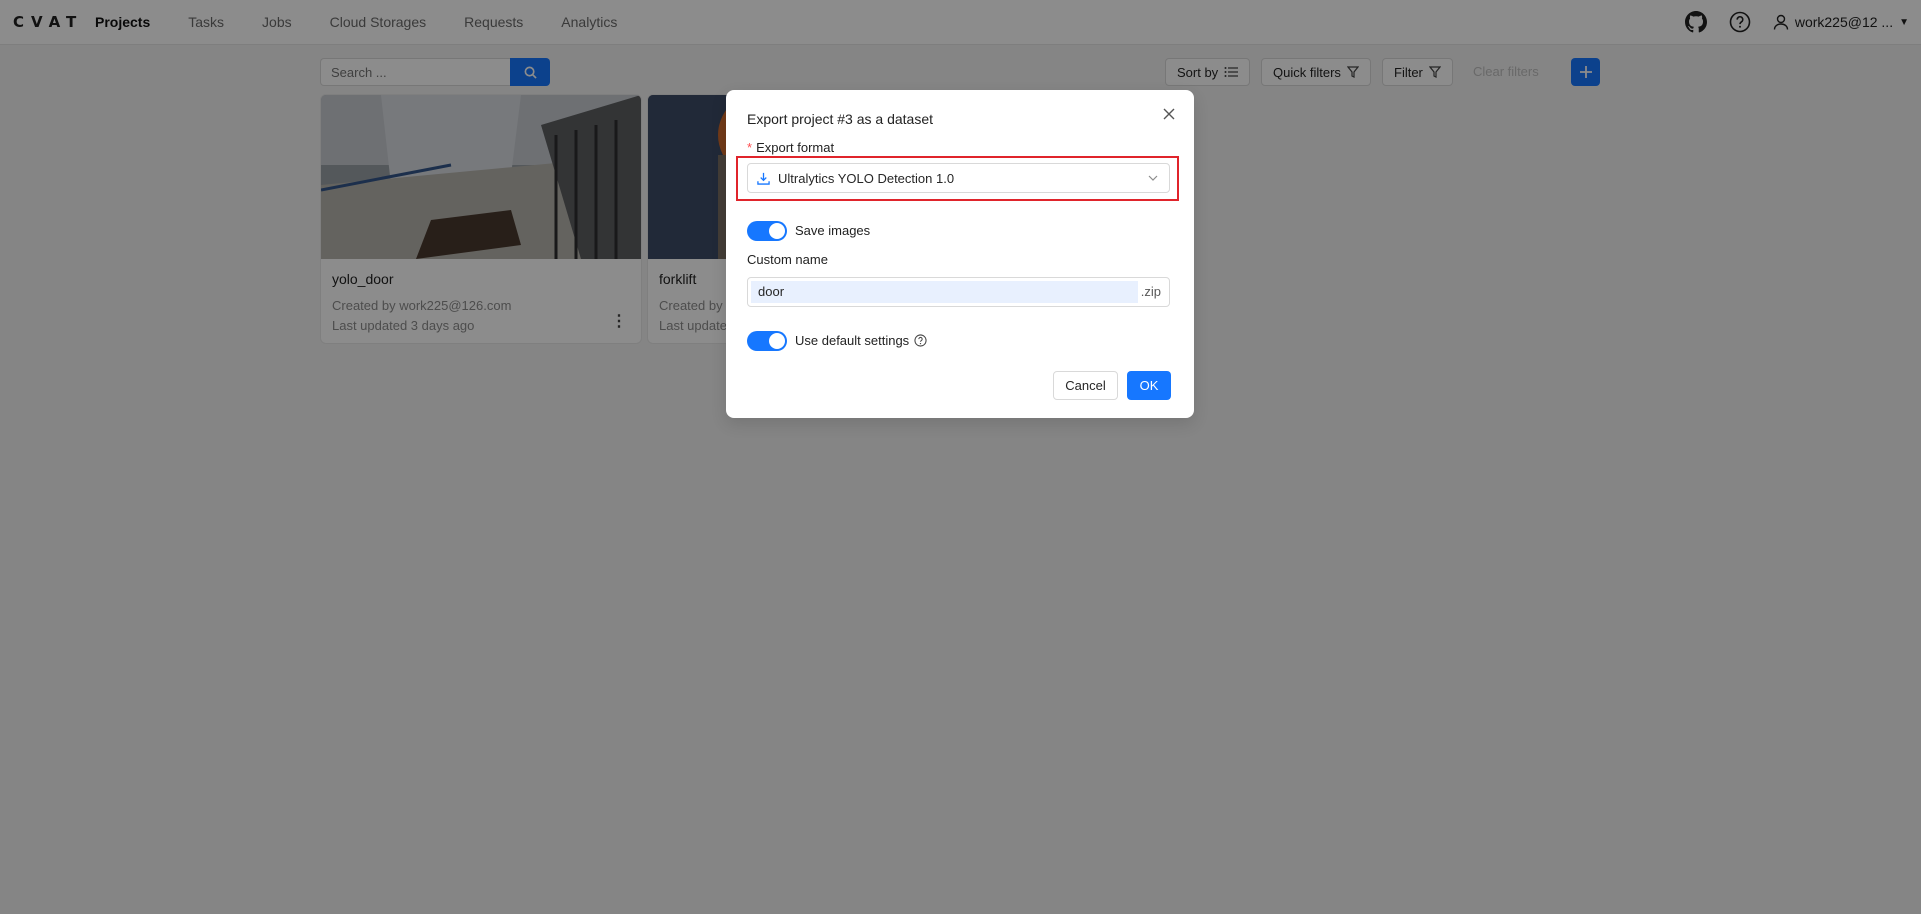 Image resolution: width=1921 pixels, height=914 pixels. I want to click on export-format-label: * Export format, so click(790, 147).